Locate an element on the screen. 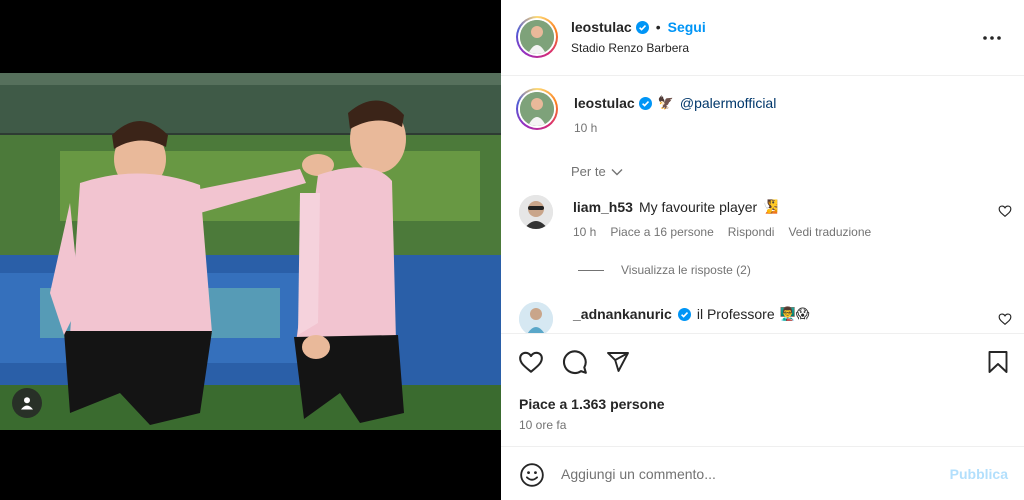  sort-label: Per te is located at coordinates (588, 171).